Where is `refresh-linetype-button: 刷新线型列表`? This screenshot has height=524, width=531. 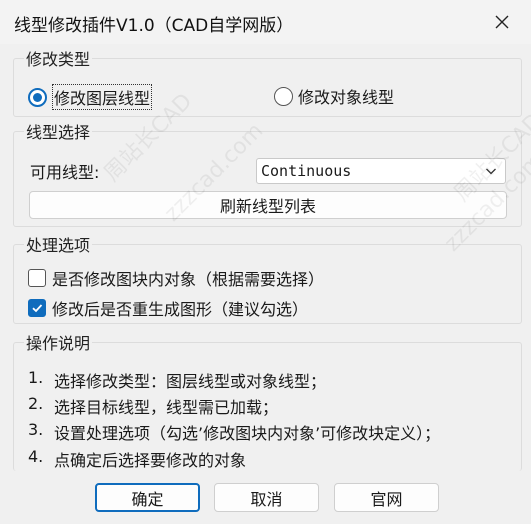
refresh-linetype-button: 刷新线型列表 is located at coordinates (268, 205).